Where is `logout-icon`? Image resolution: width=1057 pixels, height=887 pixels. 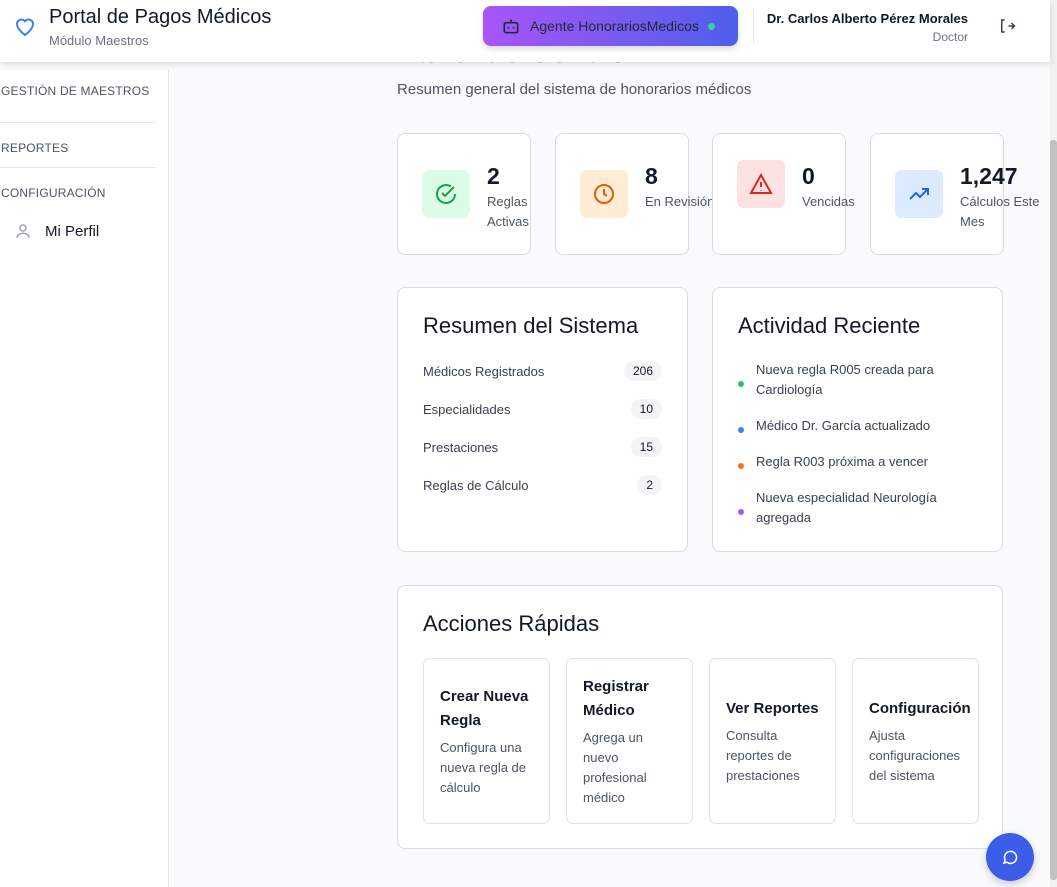 logout-icon is located at coordinates (1007, 26).